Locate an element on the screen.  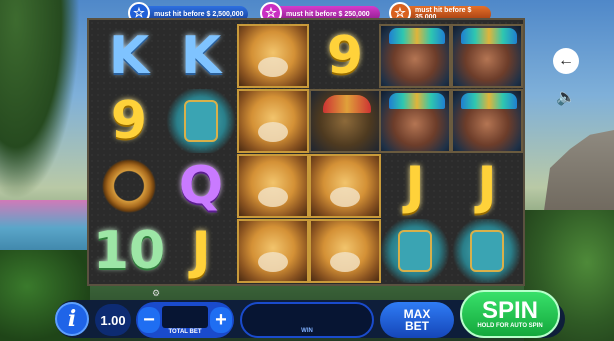
bet-value: 1.00 is located at coordinates (113, 320).